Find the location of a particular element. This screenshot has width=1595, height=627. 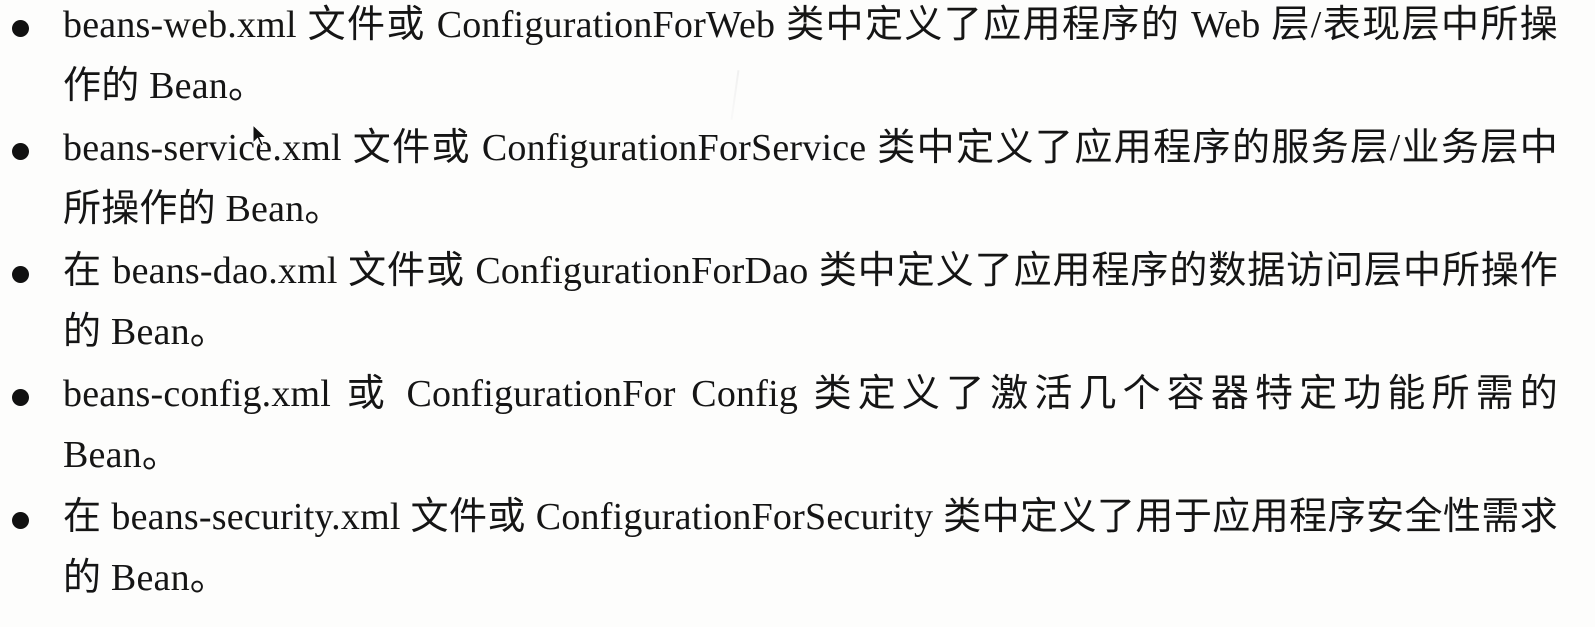

mouse-pointer-icon is located at coordinates (260, 135).